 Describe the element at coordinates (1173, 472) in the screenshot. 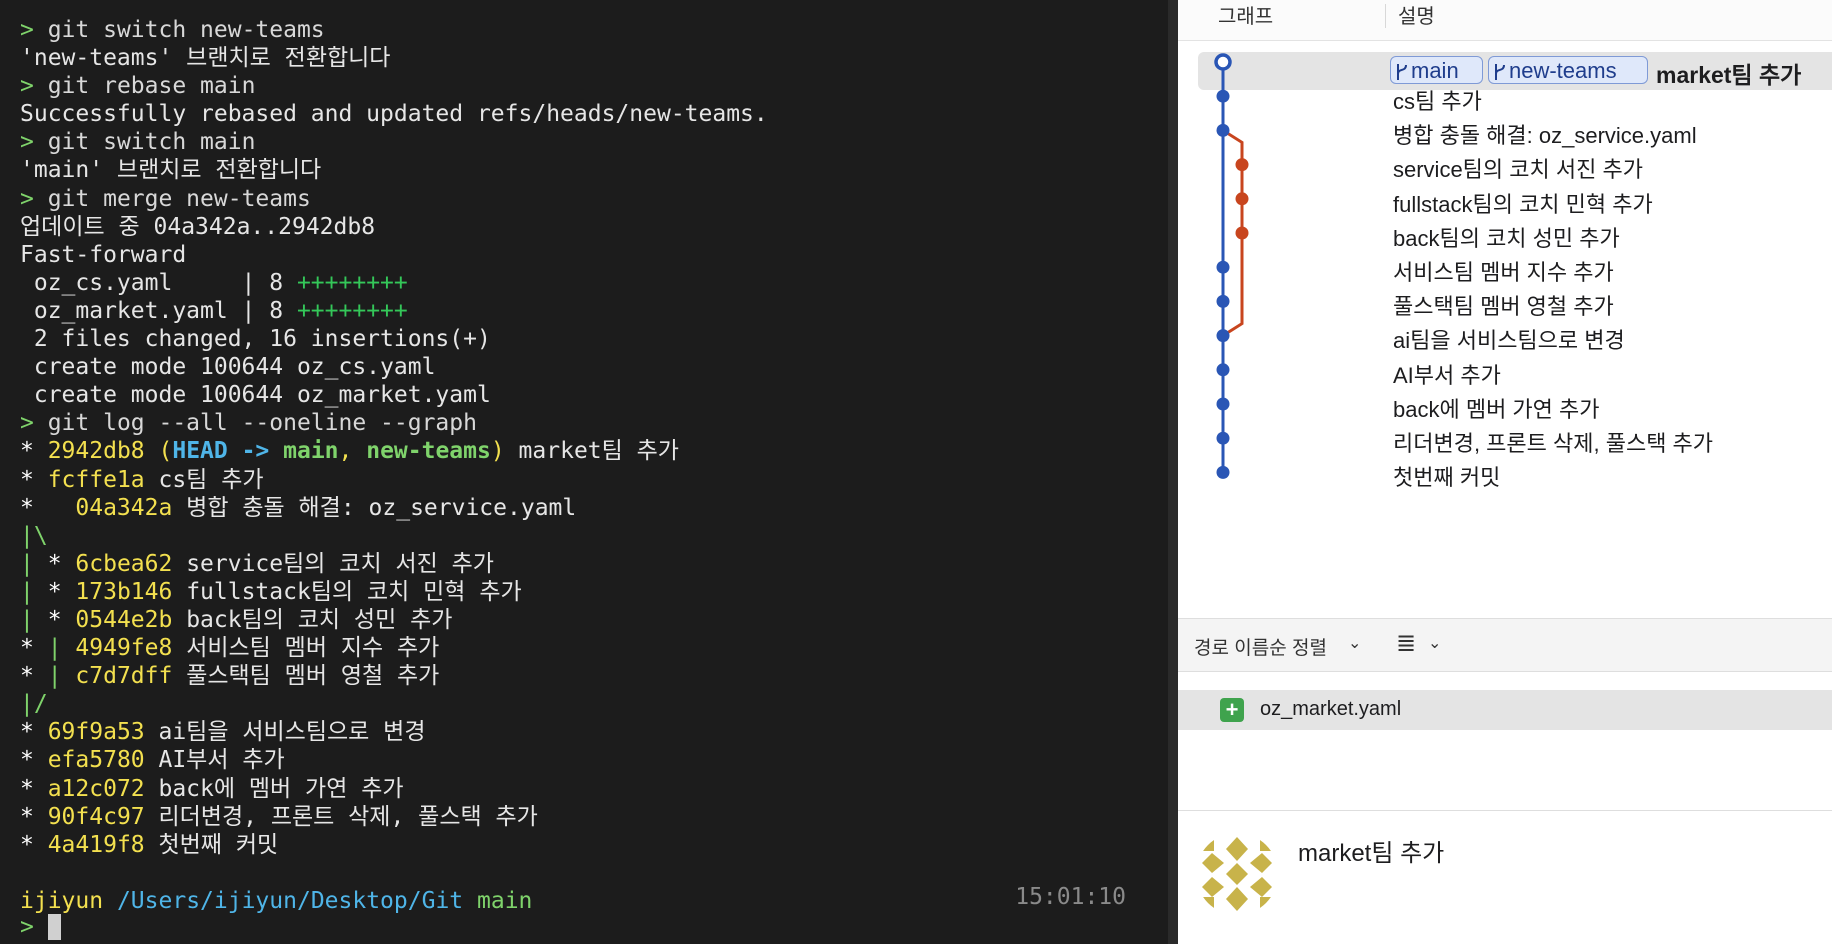

I see `split-divider` at that location.